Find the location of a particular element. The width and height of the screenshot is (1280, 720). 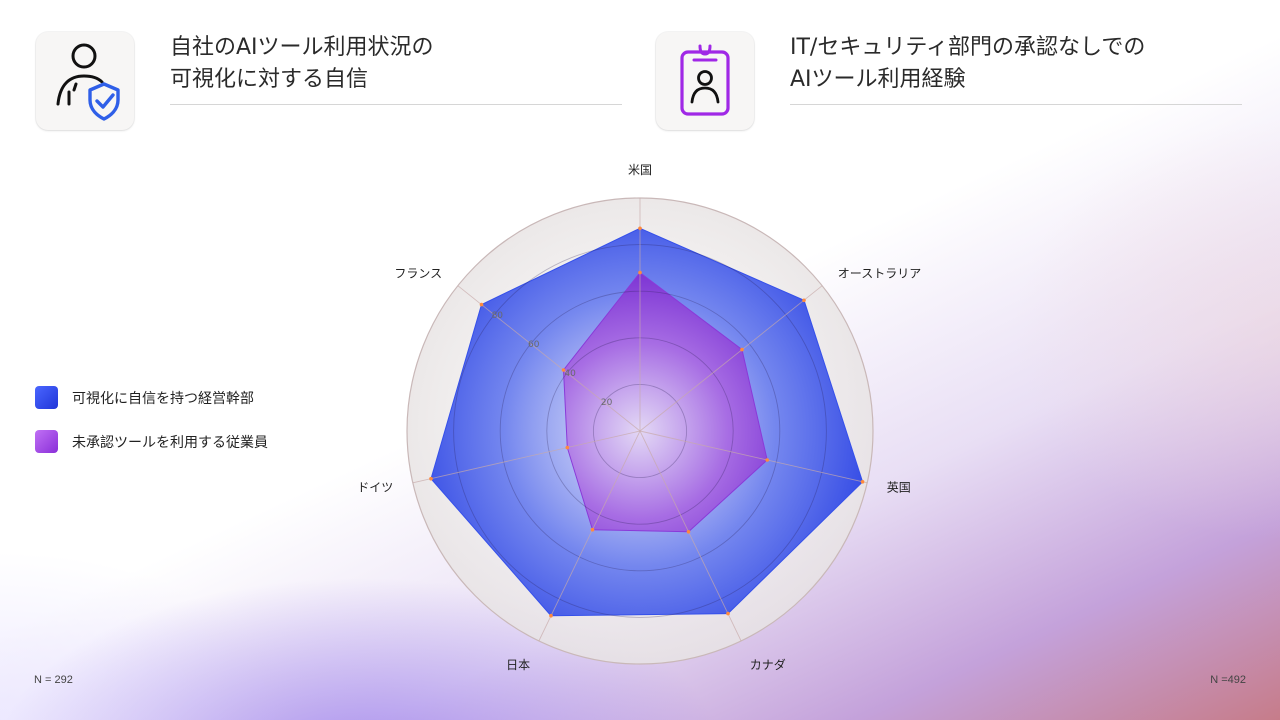

legend-label-employees: 未承認ツールを利用する従業員 is located at coordinates (170, 443).